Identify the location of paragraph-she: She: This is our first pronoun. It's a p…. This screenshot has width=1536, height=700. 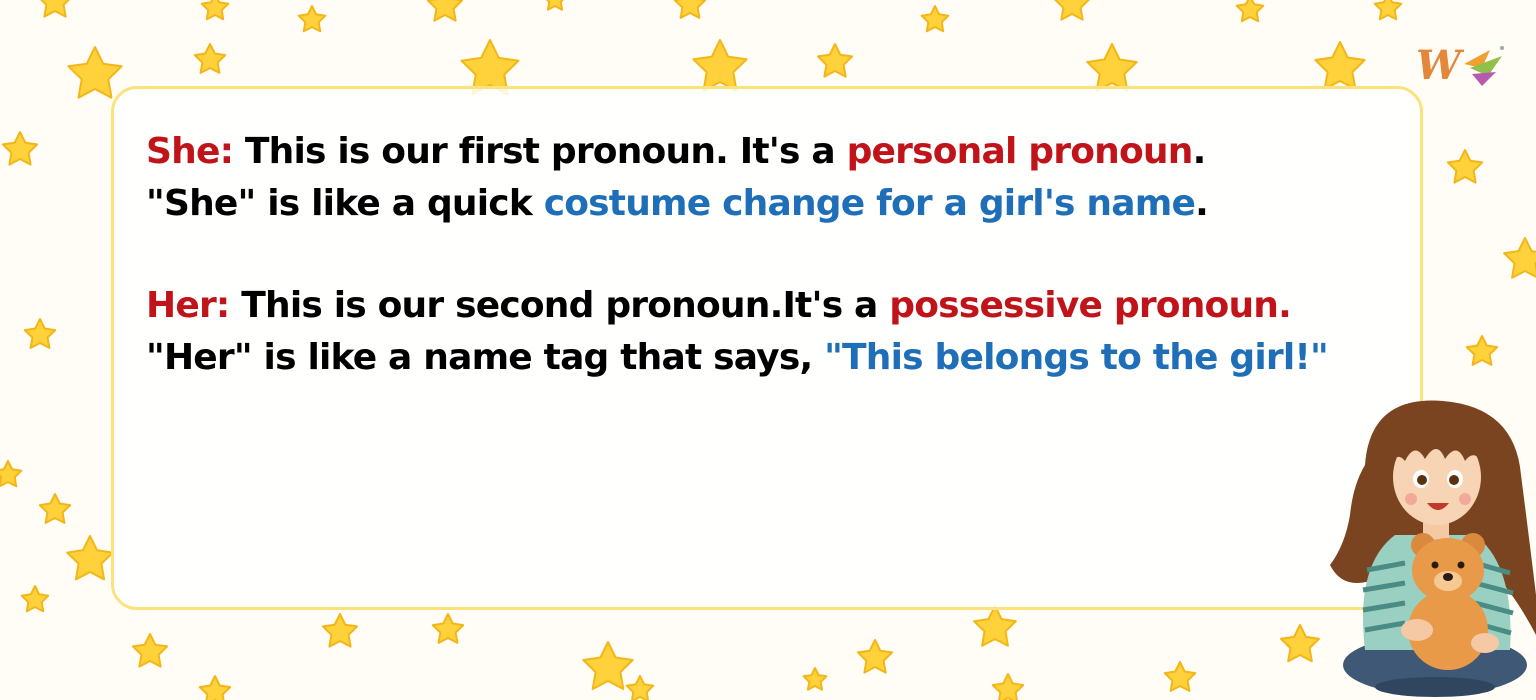
(791, 178).